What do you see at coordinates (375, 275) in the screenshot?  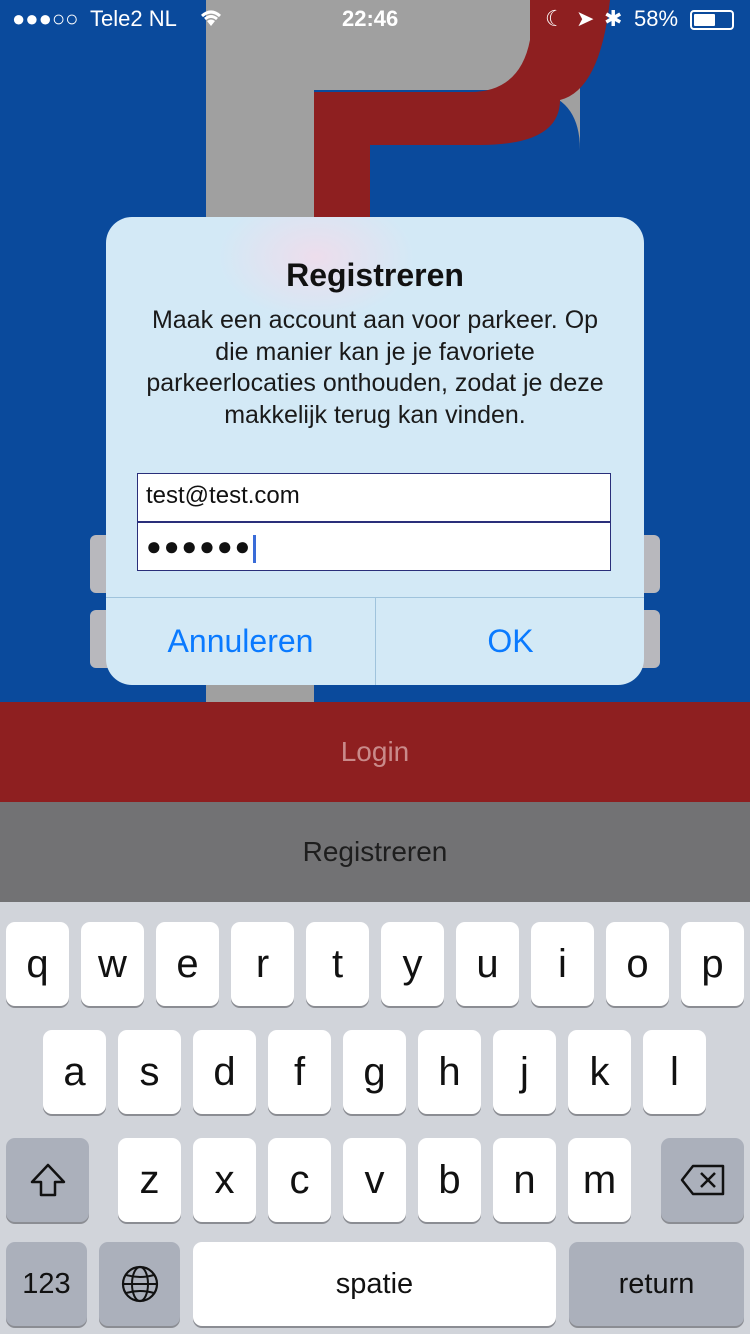 I see `dialog-title: Registreren` at bounding box center [375, 275].